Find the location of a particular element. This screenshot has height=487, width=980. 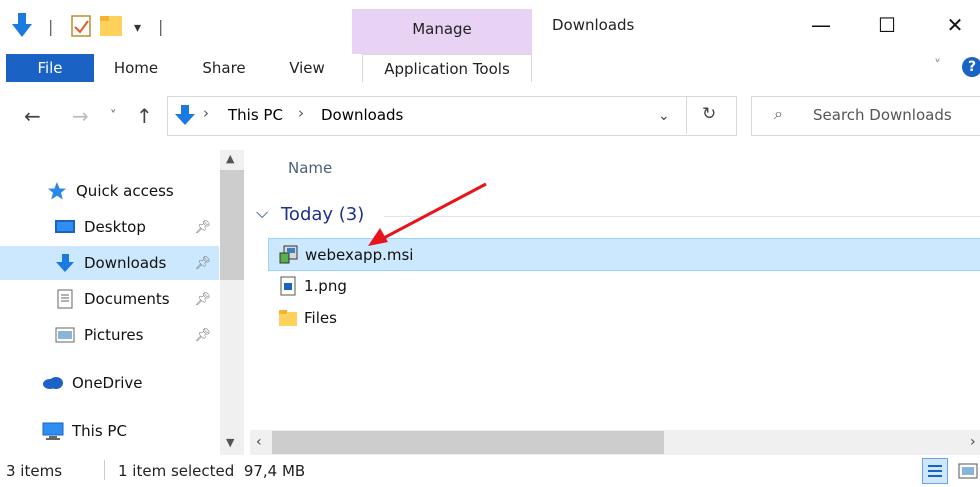

close-button: ✕ is located at coordinates (955, 25).